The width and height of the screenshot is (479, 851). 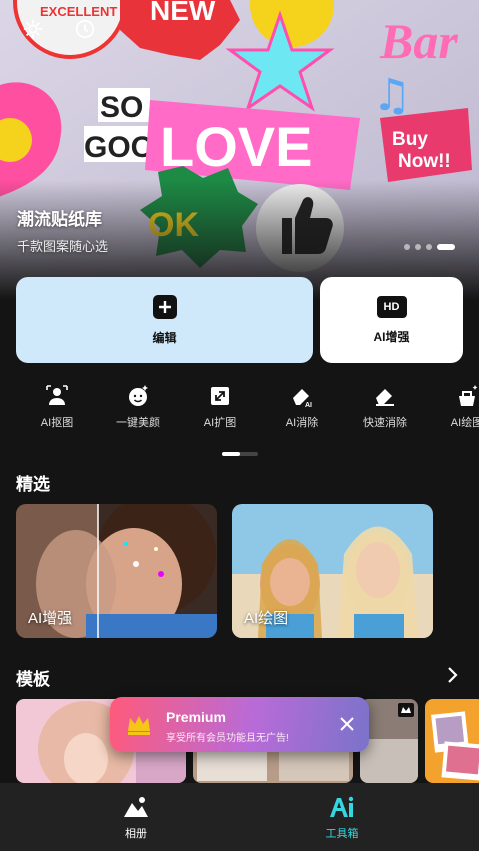 I want to click on sticker-excellent-text: EXCELLENT, so click(x=78, y=11).